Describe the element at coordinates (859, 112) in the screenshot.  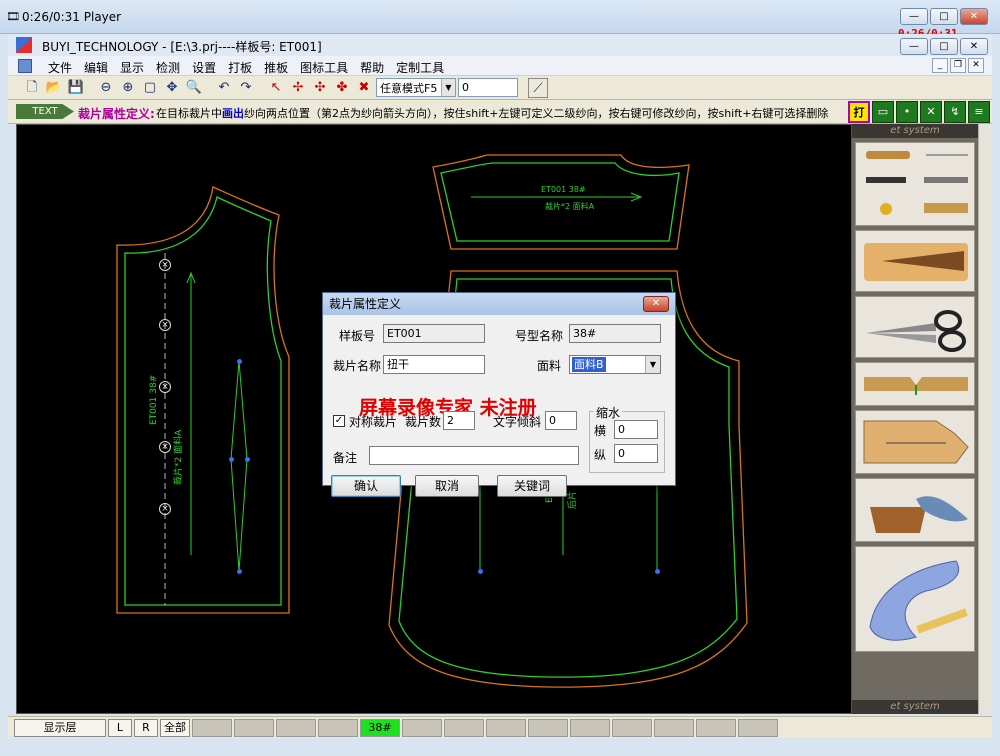
I see `draft-tool-button: 打` at that location.